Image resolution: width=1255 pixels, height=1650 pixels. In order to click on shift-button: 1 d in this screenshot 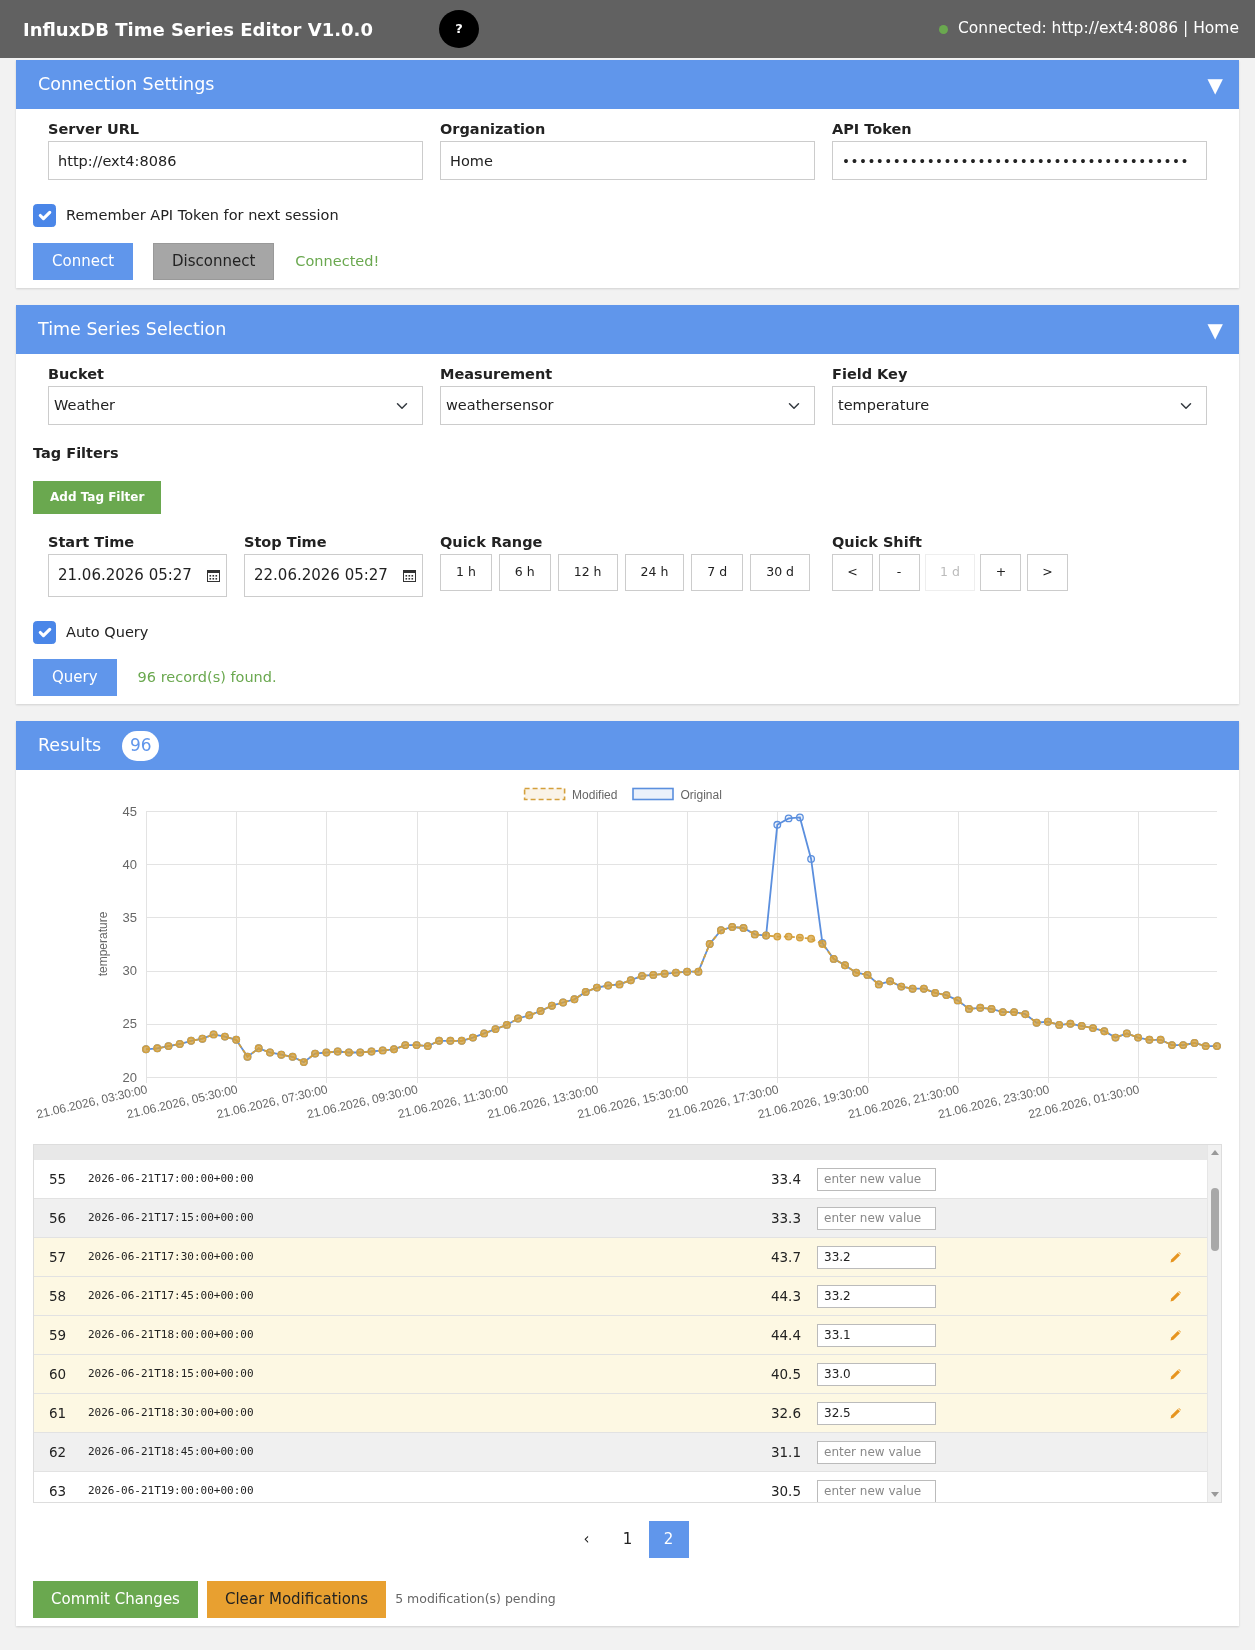, I will do `click(950, 572)`.